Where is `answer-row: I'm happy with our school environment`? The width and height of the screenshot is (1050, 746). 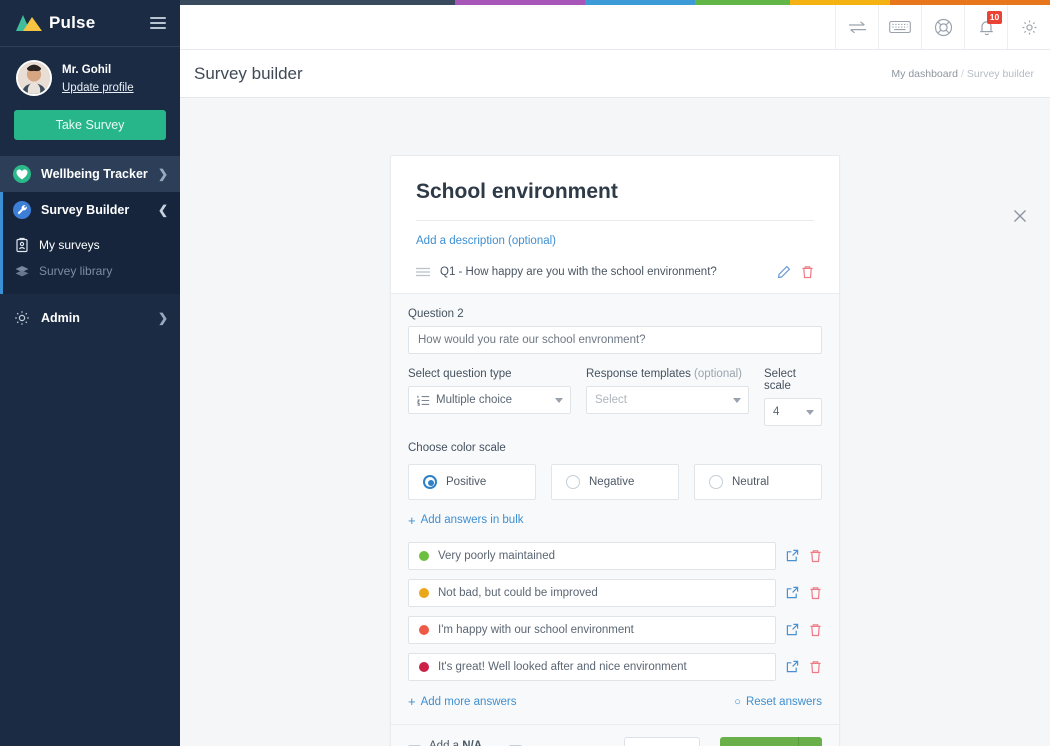 answer-row: I'm happy with our school environment is located at coordinates (615, 629).